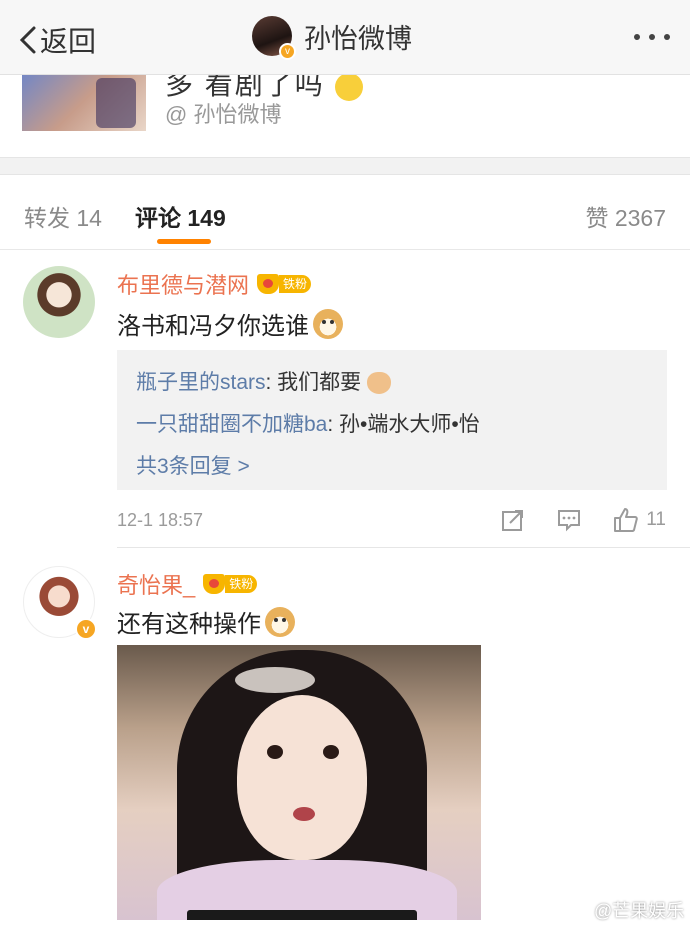  What do you see at coordinates (345, 212) in the screenshot?
I see `tab-bar: 转发 14 评论 149 赞 2367` at bounding box center [345, 212].